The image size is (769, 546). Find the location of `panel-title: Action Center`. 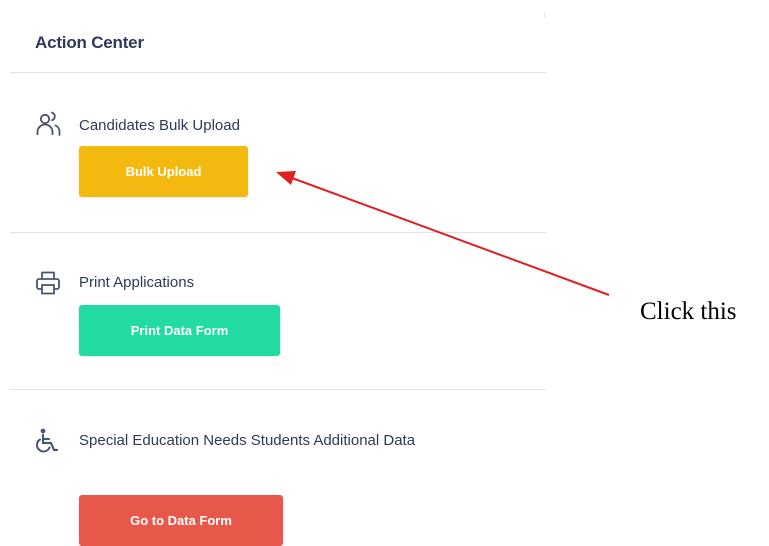

panel-title: Action Center is located at coordinates (89, 42).